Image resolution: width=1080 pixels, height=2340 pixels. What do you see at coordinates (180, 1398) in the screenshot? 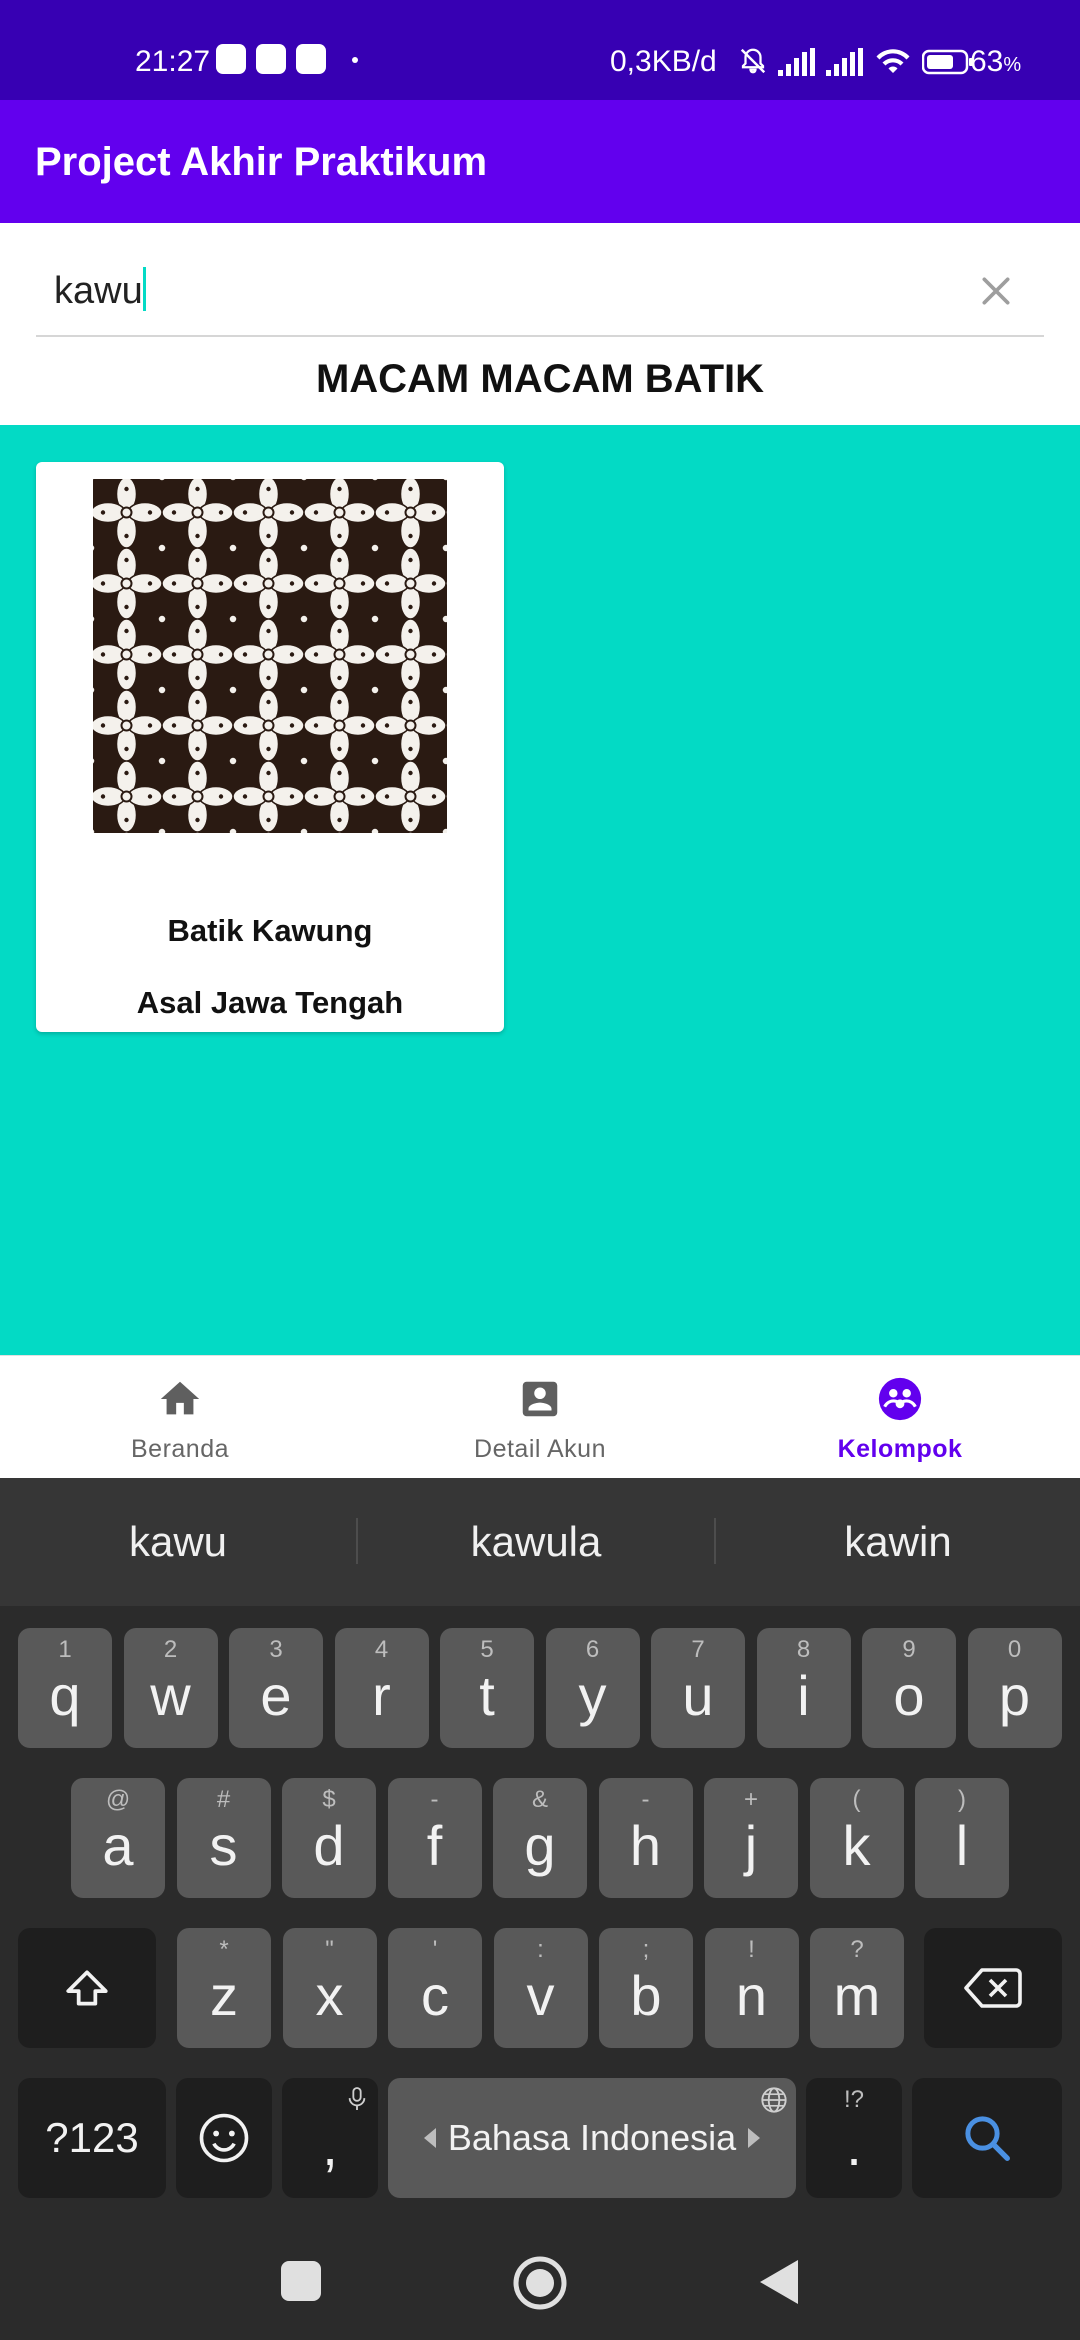
I see `home-icon` at bounding box center [180, 1398].